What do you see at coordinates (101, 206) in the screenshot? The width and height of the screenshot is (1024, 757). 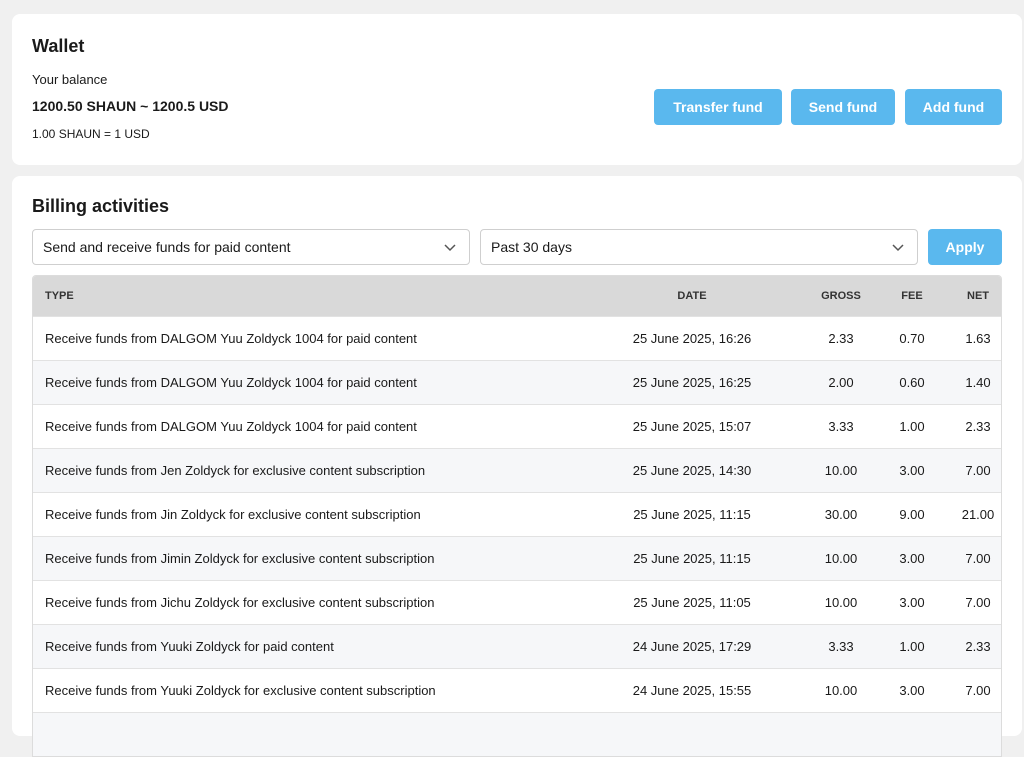 I see `billing-title: Billing activities` at bounding box center [101, 206].